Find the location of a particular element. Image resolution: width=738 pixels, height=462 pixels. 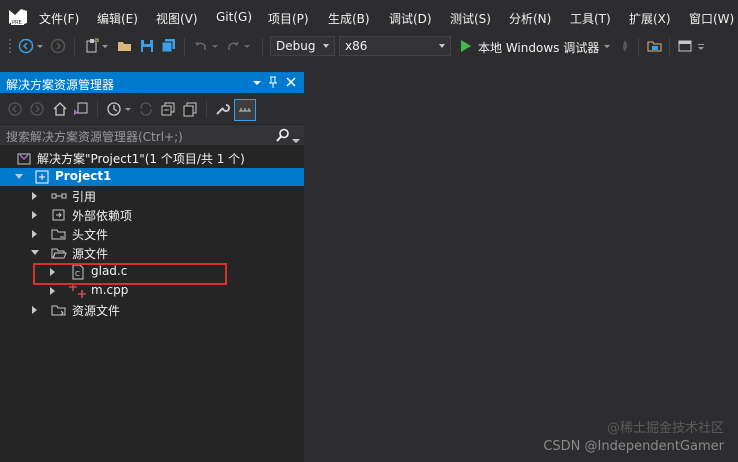

references-icon is located at coordinates (59, 196).